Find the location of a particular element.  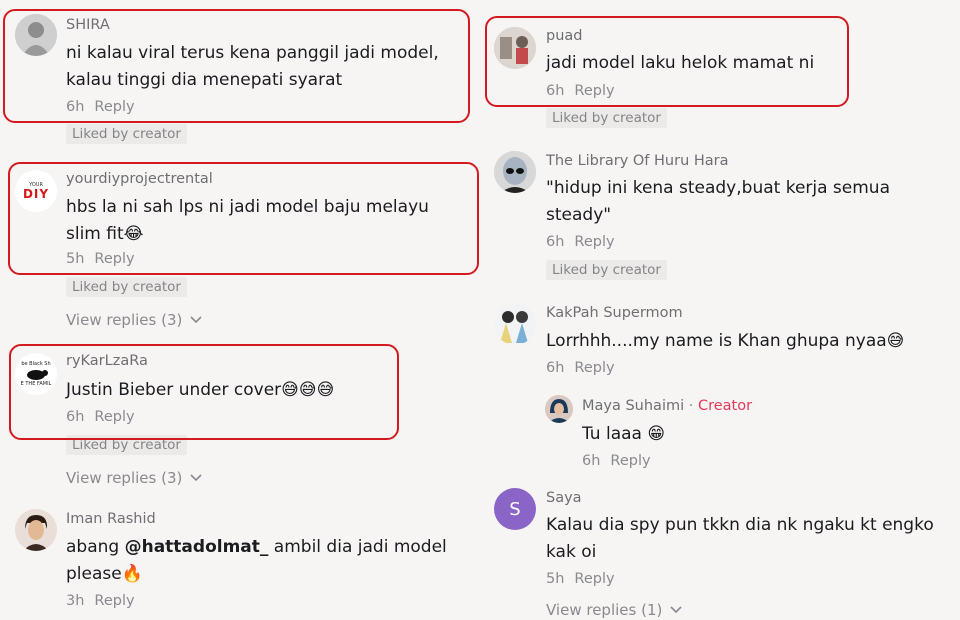

avatar-letter: S is located at coordinates (515, 509).